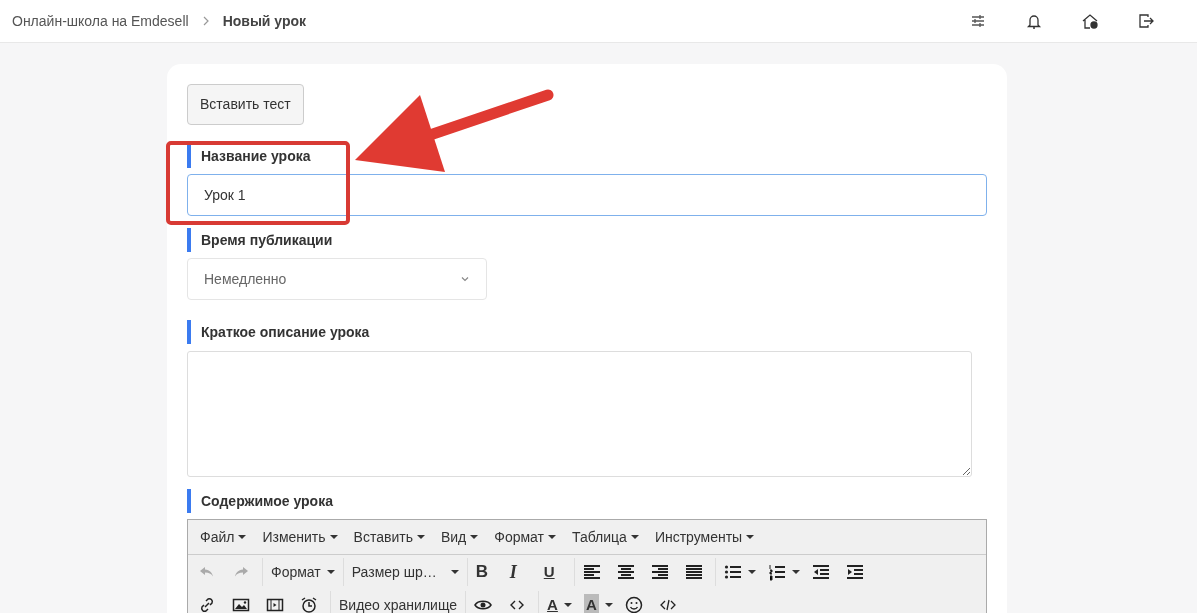 The height and width of the screenshot is (613, 1197). I want to click on menu-item: Изменить, so click(300, 537).